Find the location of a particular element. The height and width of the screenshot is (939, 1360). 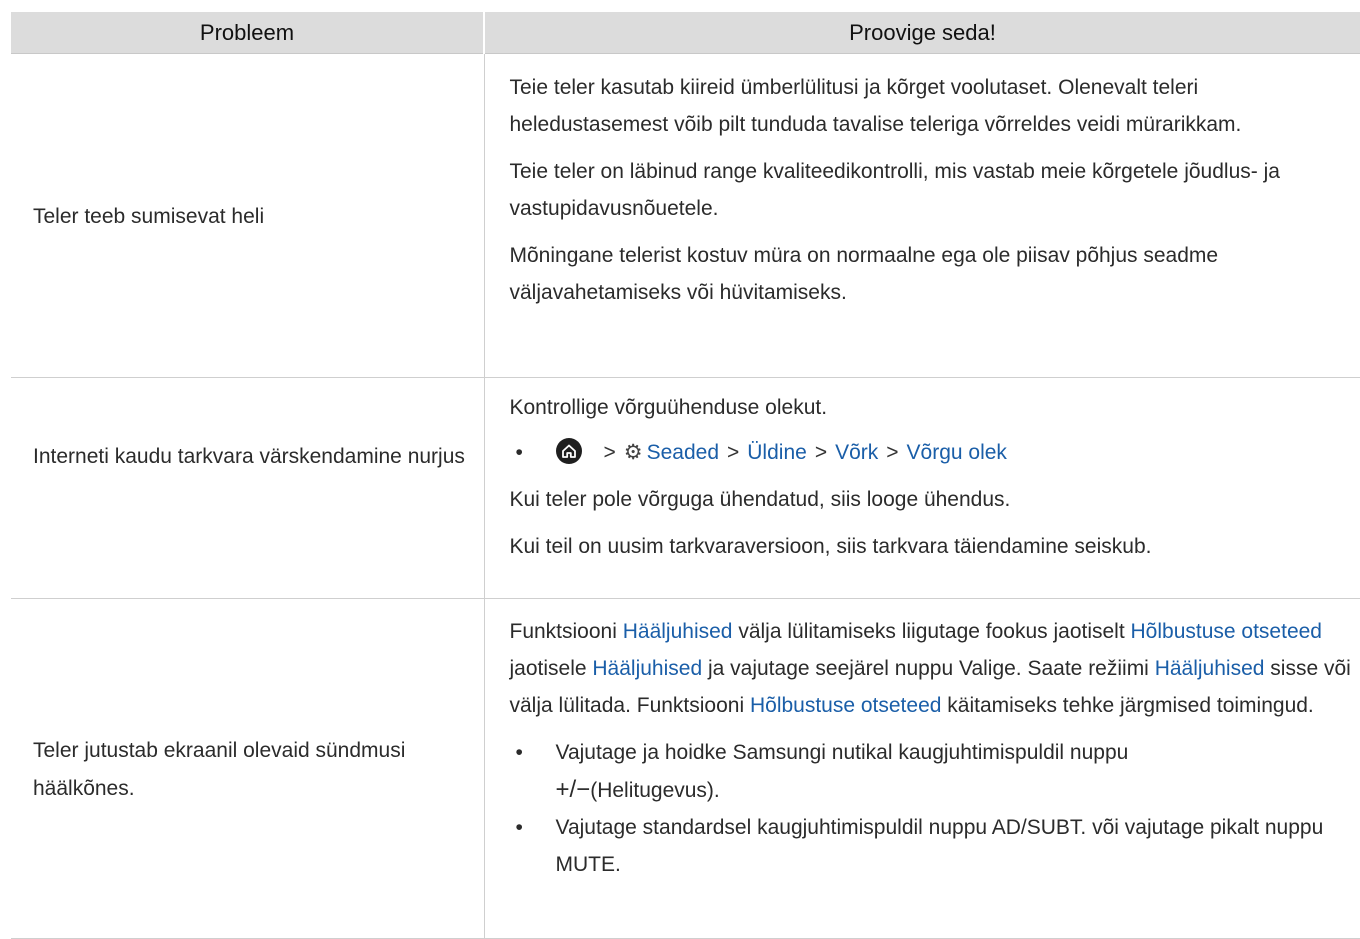

menu-link-settings: Seaded is located at coordinates (683, 452).